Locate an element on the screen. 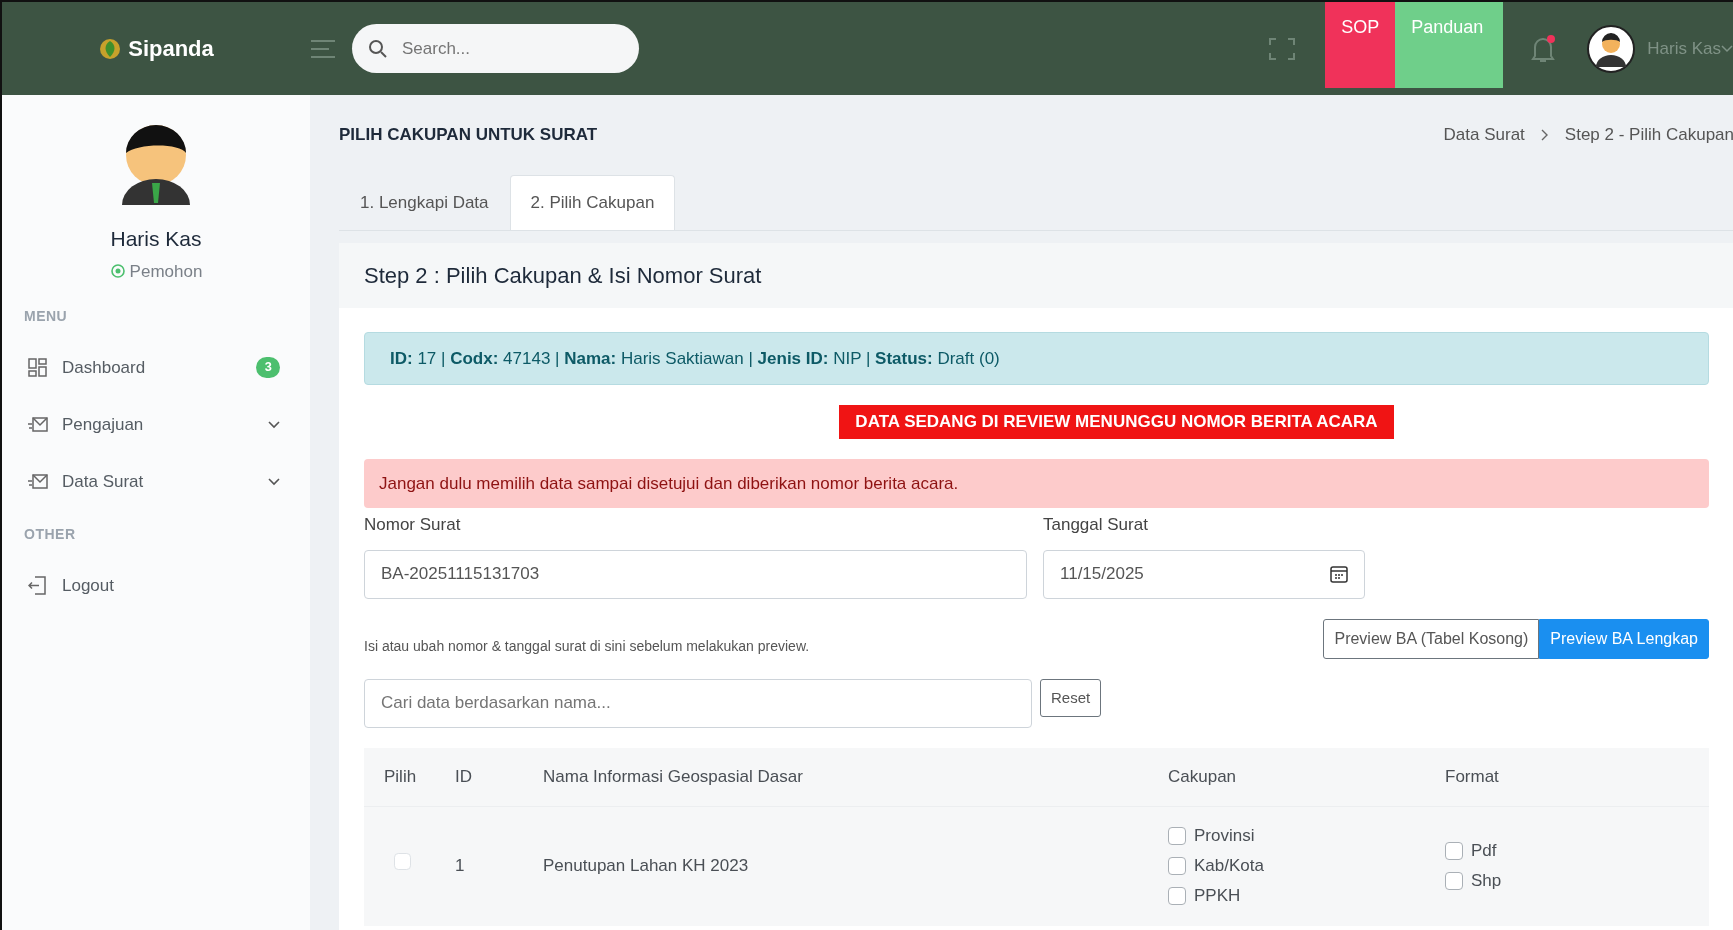 The width and height of the screenshot is (1733, 930). field-label: Nomor Surat is located at coordinates (413, 525).